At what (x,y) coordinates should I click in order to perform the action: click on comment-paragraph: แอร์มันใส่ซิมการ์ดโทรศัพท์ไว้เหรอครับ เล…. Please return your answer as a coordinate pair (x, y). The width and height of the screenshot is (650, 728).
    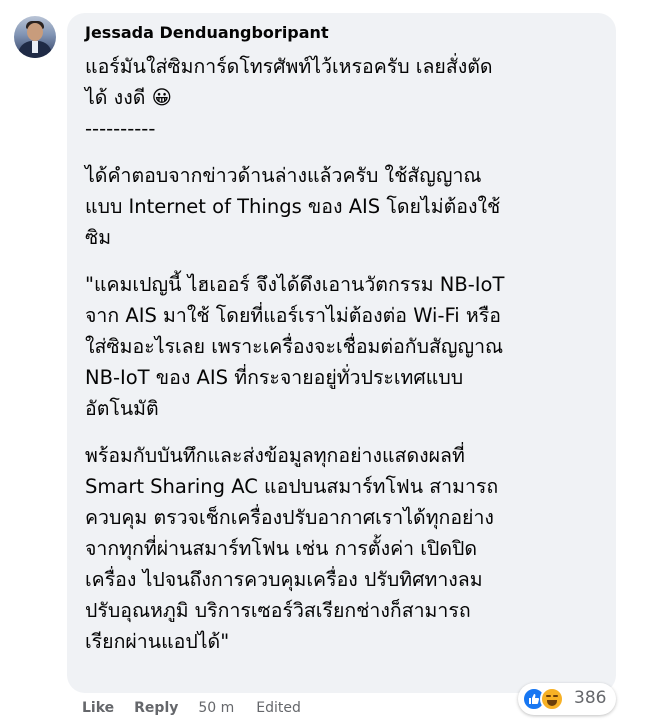
    Looking at the image, I should click on (289, 97).